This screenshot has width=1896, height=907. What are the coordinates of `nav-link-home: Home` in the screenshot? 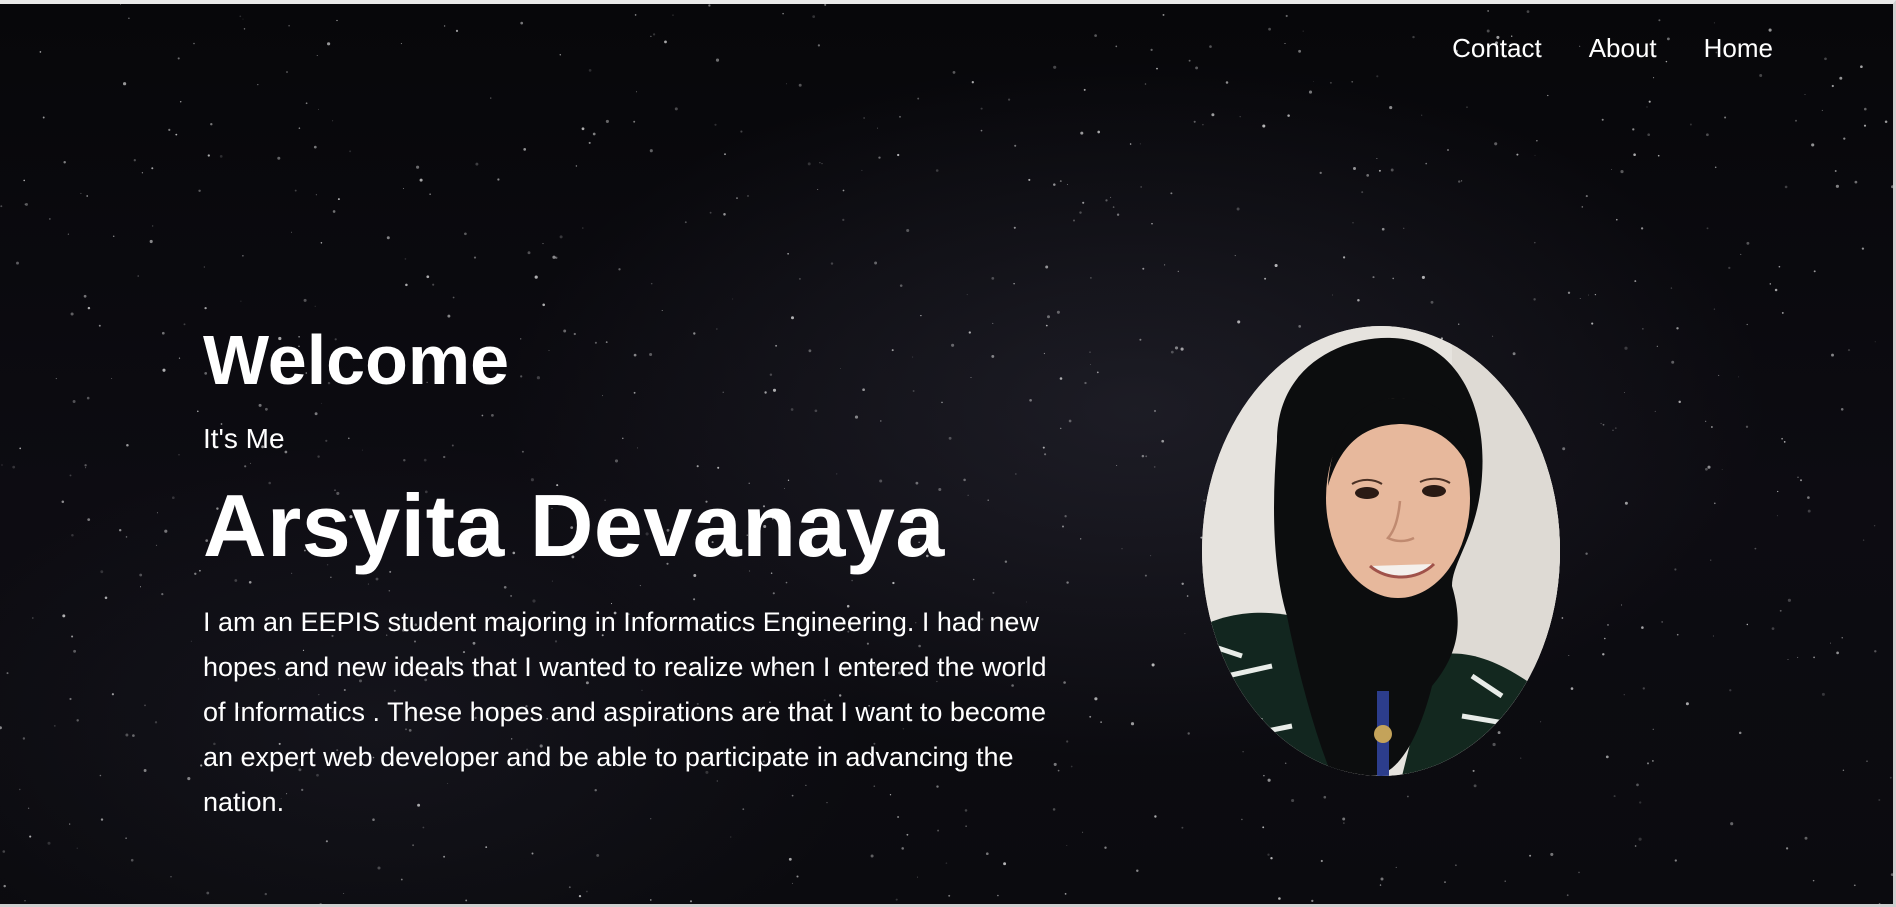 It's located at (1738, 48).